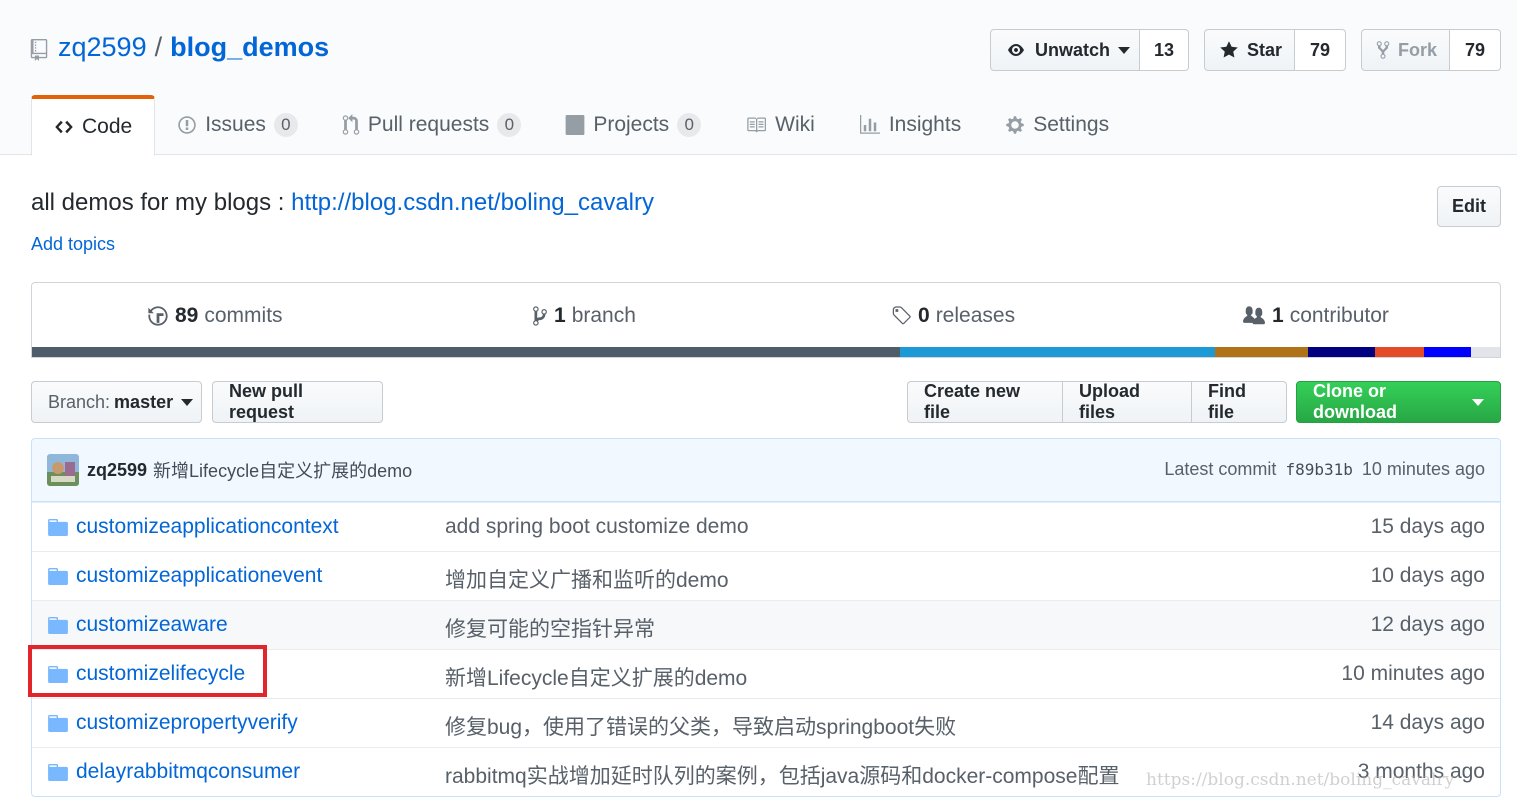 This screenshot has width=1517, height=801. I want to click on clone-or-download-button: Clone or download, so click(1398, 402).